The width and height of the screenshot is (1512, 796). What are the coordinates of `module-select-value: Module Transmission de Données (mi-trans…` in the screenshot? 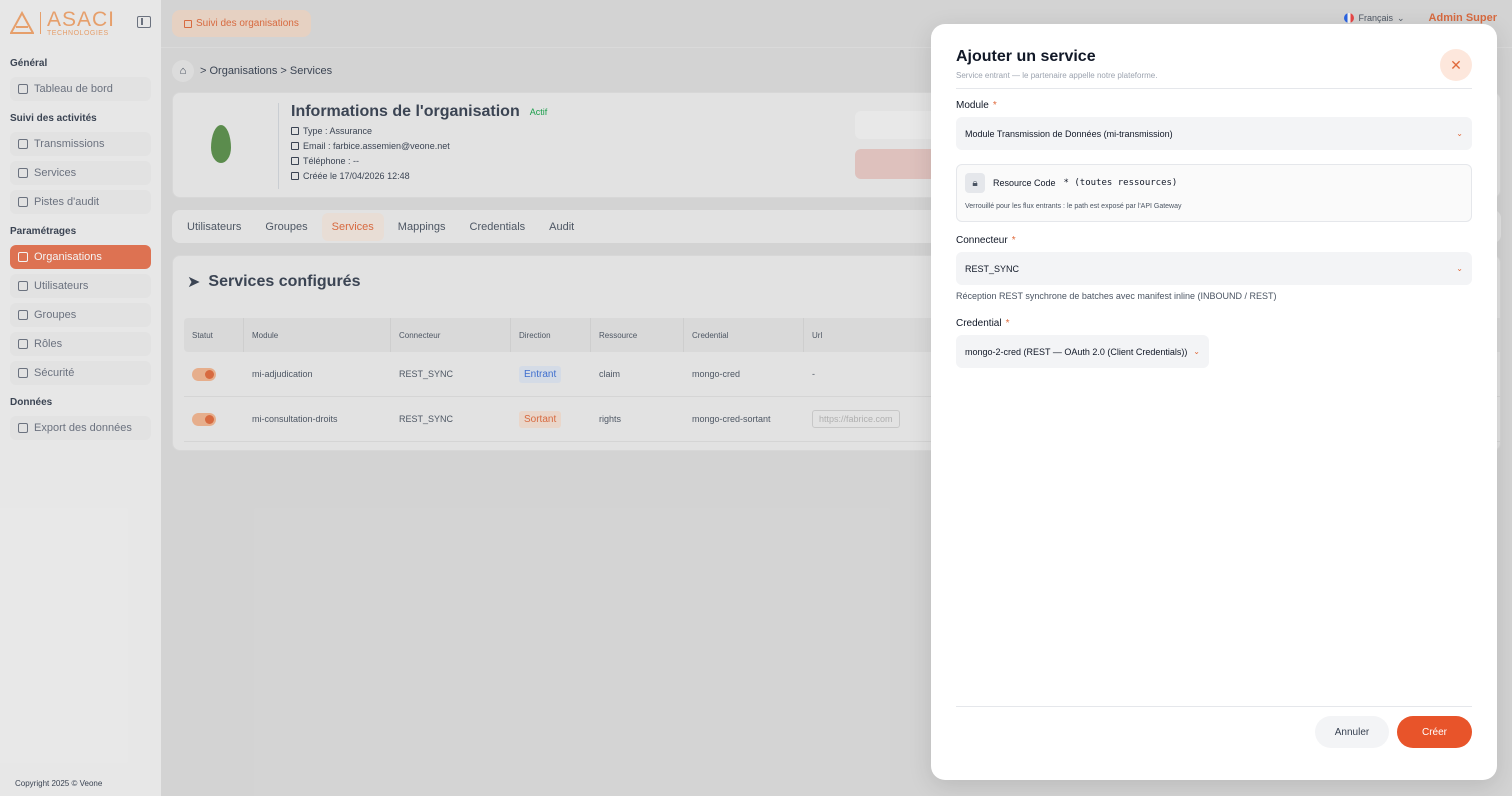 It's located at (1069, 133).